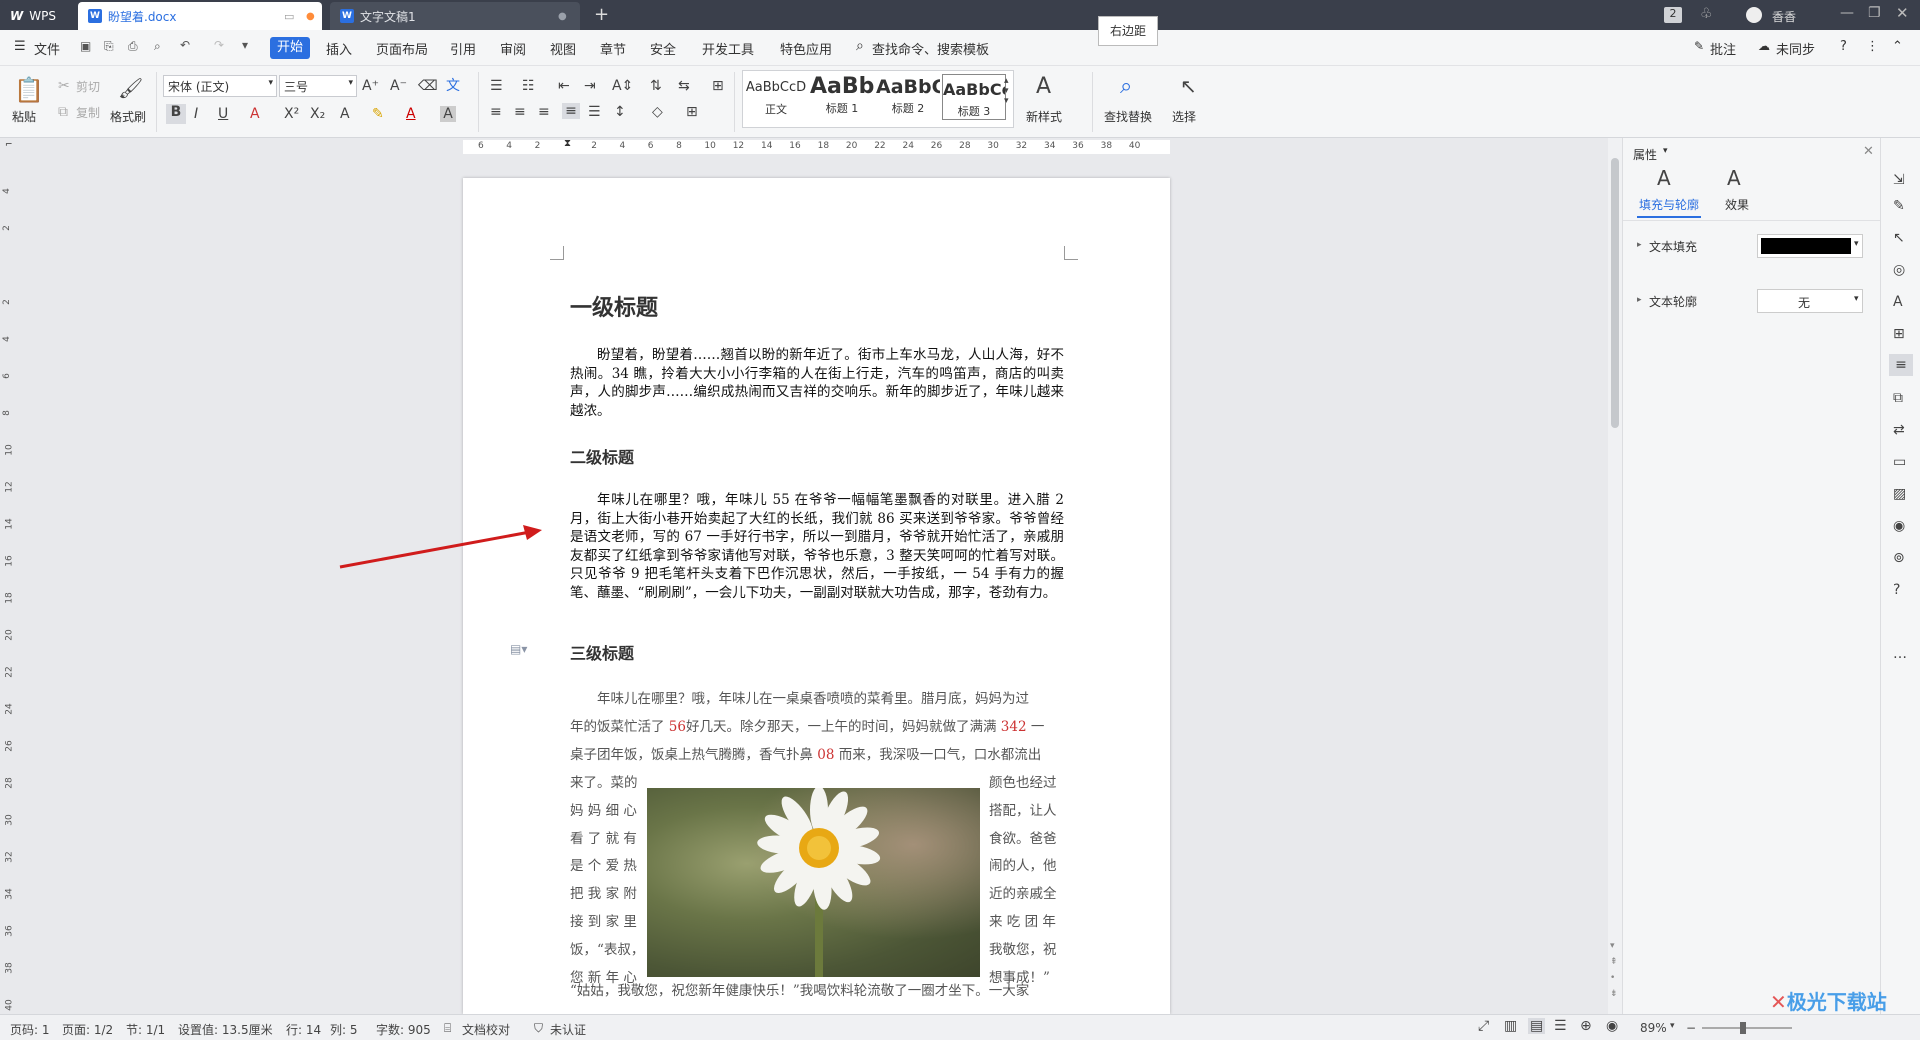 The height and width of the screenshot is (1040, 1920). Describe the element at coordinates (1897, 46) in the screenshot. I see `collapse-ribbon-icon: ⌃` at that location.